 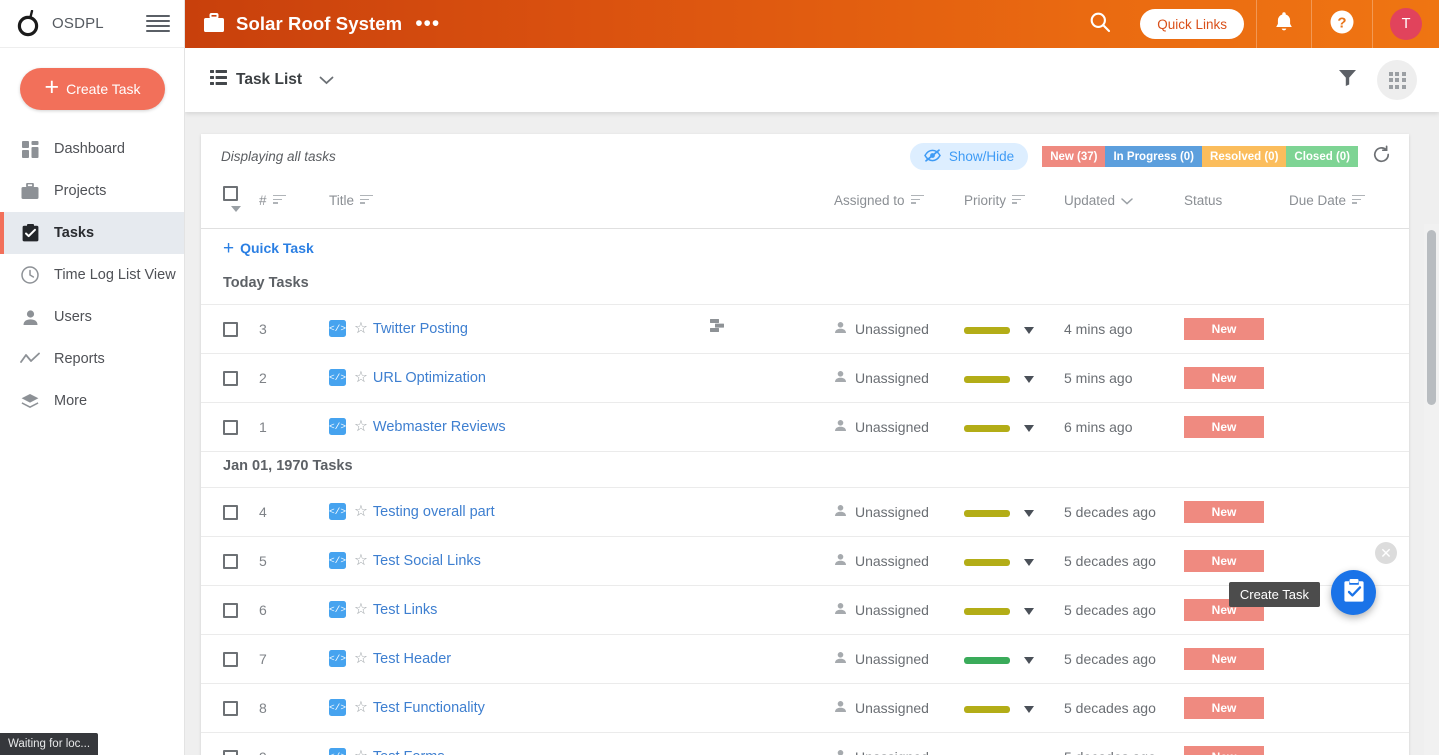 What do you see at coordinates (717, 327) in the screenshot?
I see `subtask-icon` at bounding box center [717, 327].